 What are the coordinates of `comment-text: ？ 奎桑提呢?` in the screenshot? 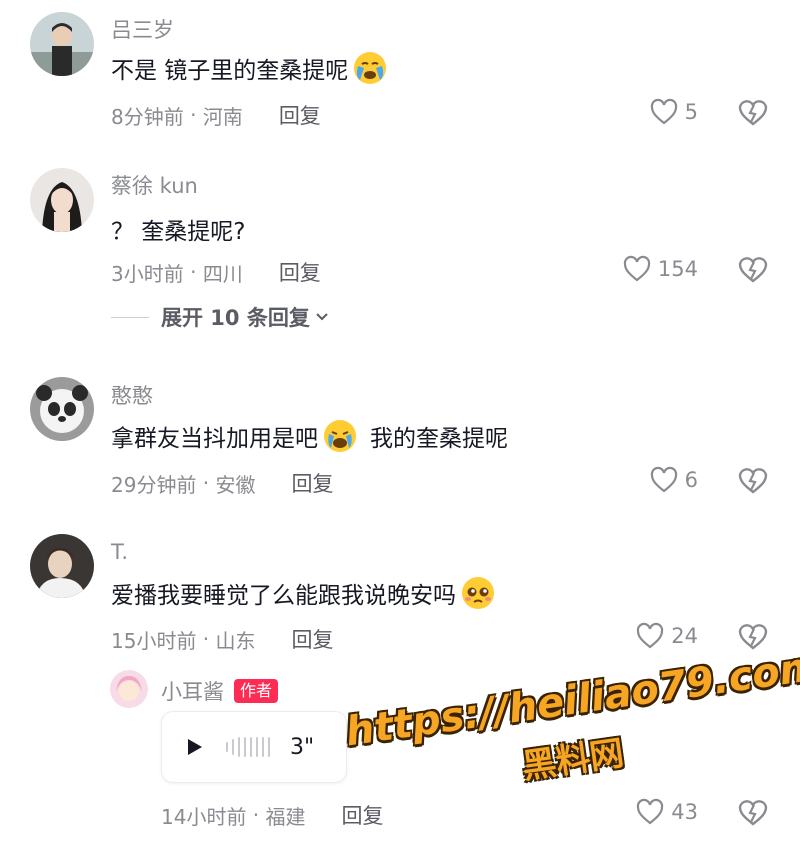 It's located at (178, 232).